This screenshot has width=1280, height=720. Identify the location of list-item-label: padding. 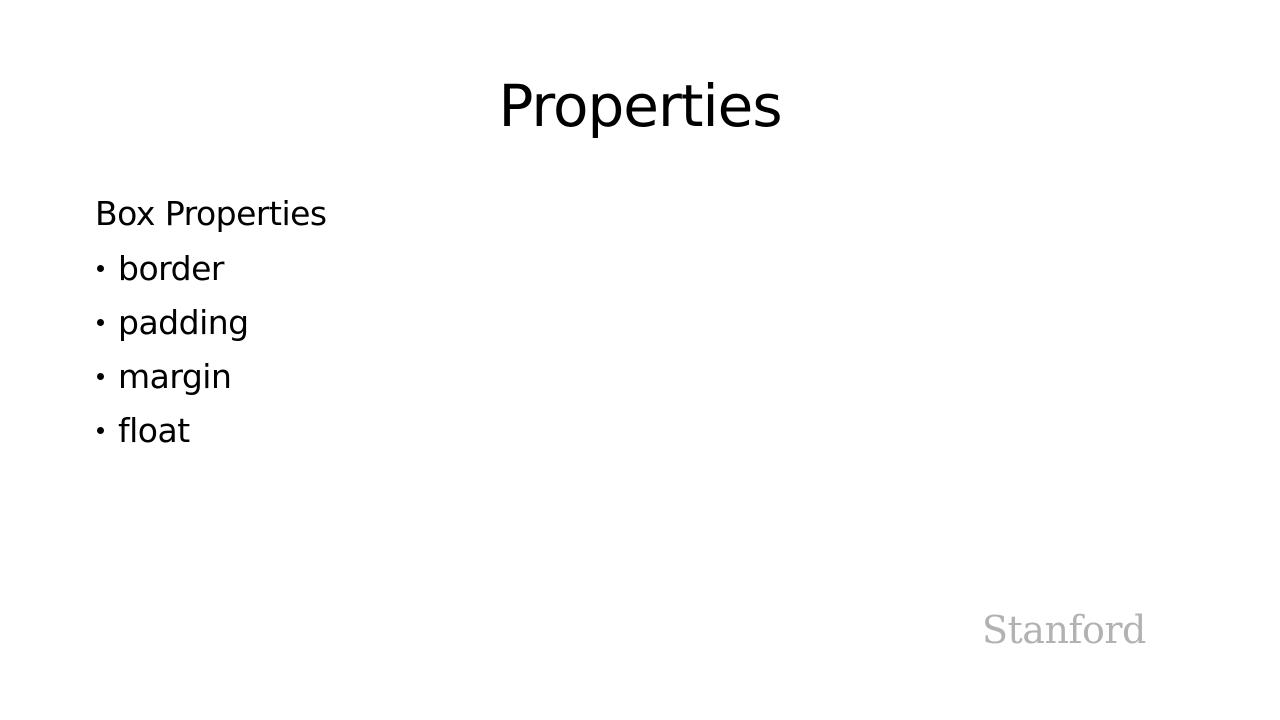
(183, 322).